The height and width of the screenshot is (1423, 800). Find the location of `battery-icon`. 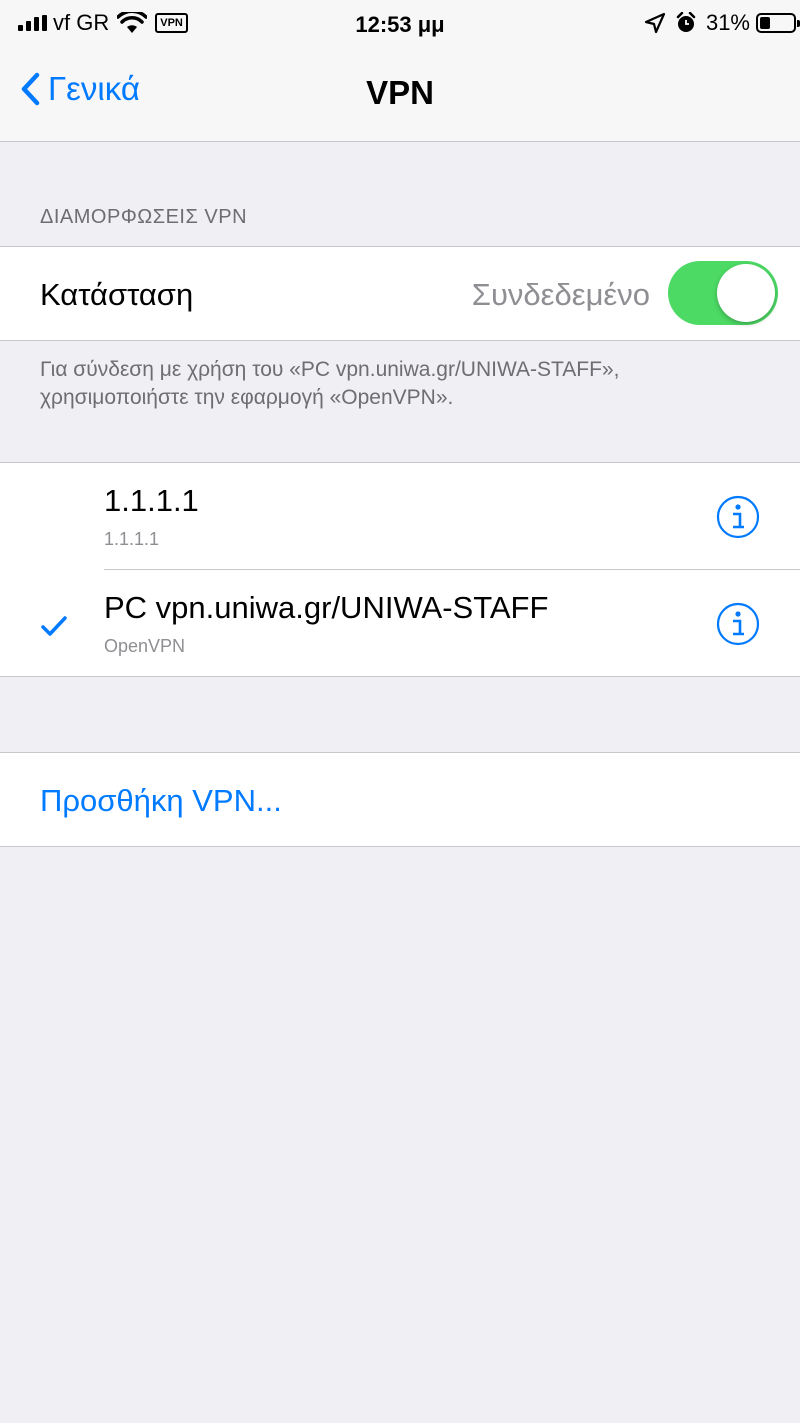

battery-icon is located at coordinates (778, 23).